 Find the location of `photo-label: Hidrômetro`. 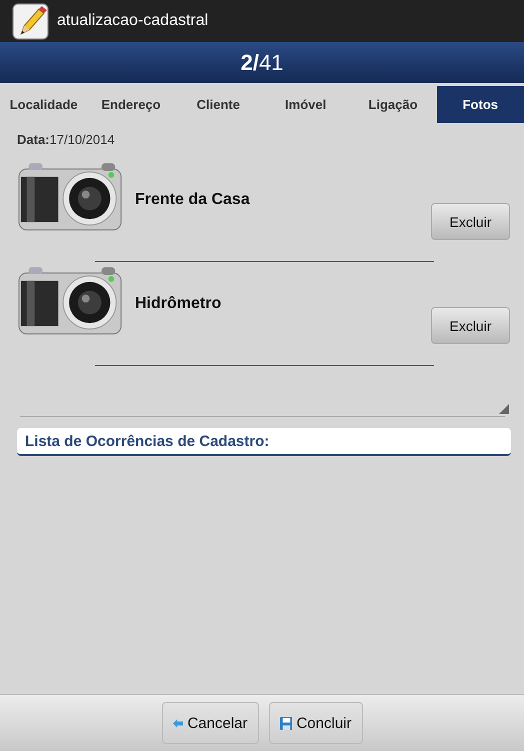

photo-label: Hidrômetro is located at coordinates (178, 304).